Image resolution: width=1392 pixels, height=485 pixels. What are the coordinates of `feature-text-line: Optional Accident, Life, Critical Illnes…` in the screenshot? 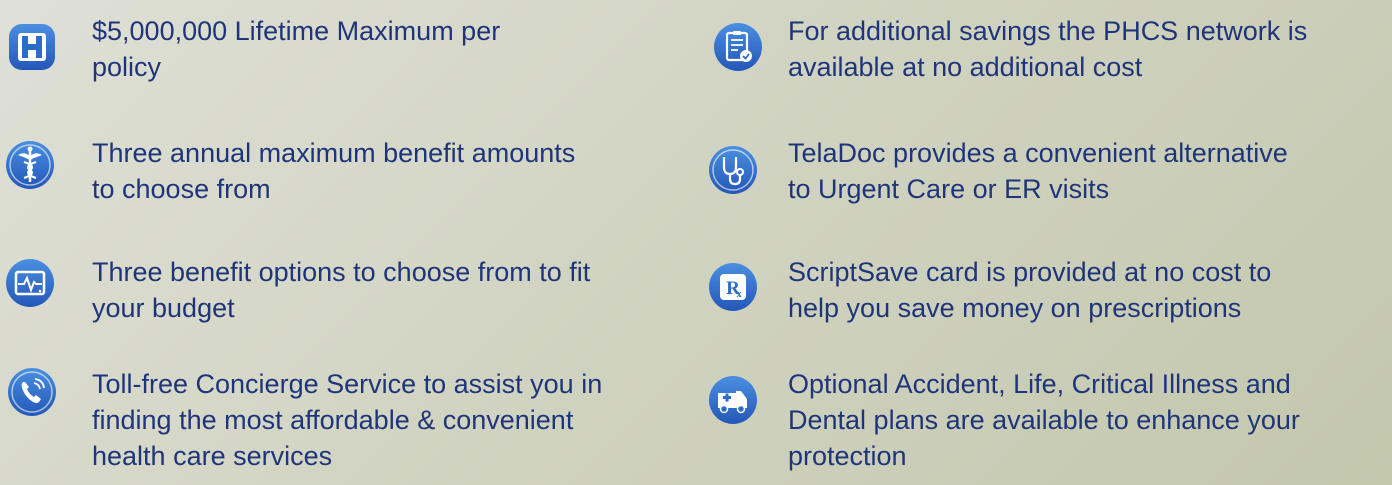 It's located at (1039, 384).